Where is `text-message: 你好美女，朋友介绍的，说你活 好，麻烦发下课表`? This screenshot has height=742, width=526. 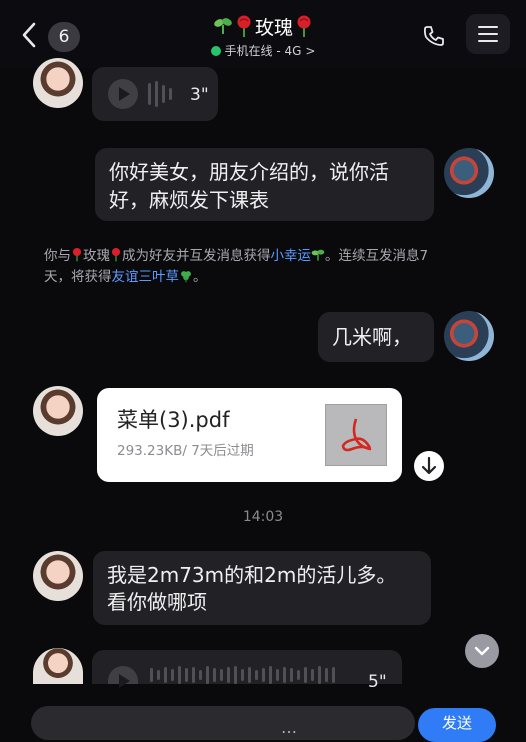
text-message: 你好美女，朋友介绍的，说你活 好，麻烦发下课表 is located at coordinates (264, 184).